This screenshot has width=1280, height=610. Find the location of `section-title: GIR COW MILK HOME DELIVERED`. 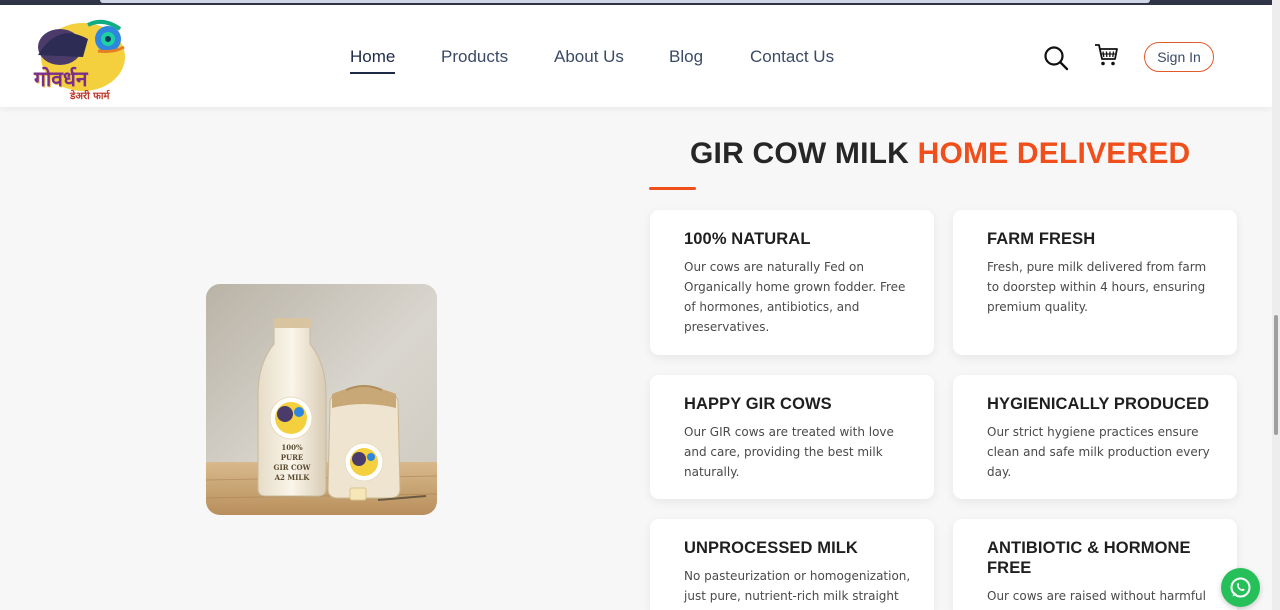

section-title: GIR COW MILK HOME DELIVERED is located at coordinates (940, 154).